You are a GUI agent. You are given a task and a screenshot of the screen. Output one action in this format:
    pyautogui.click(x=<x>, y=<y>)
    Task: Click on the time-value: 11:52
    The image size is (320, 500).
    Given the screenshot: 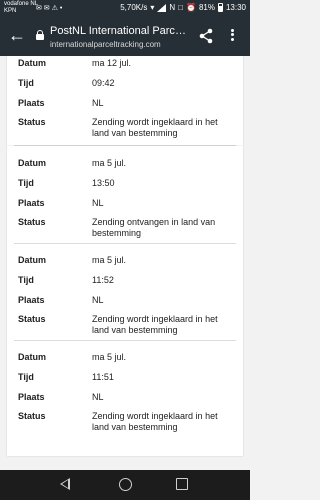 What is the action you would take?
    pyautogui.click(x=103, y=280)
    